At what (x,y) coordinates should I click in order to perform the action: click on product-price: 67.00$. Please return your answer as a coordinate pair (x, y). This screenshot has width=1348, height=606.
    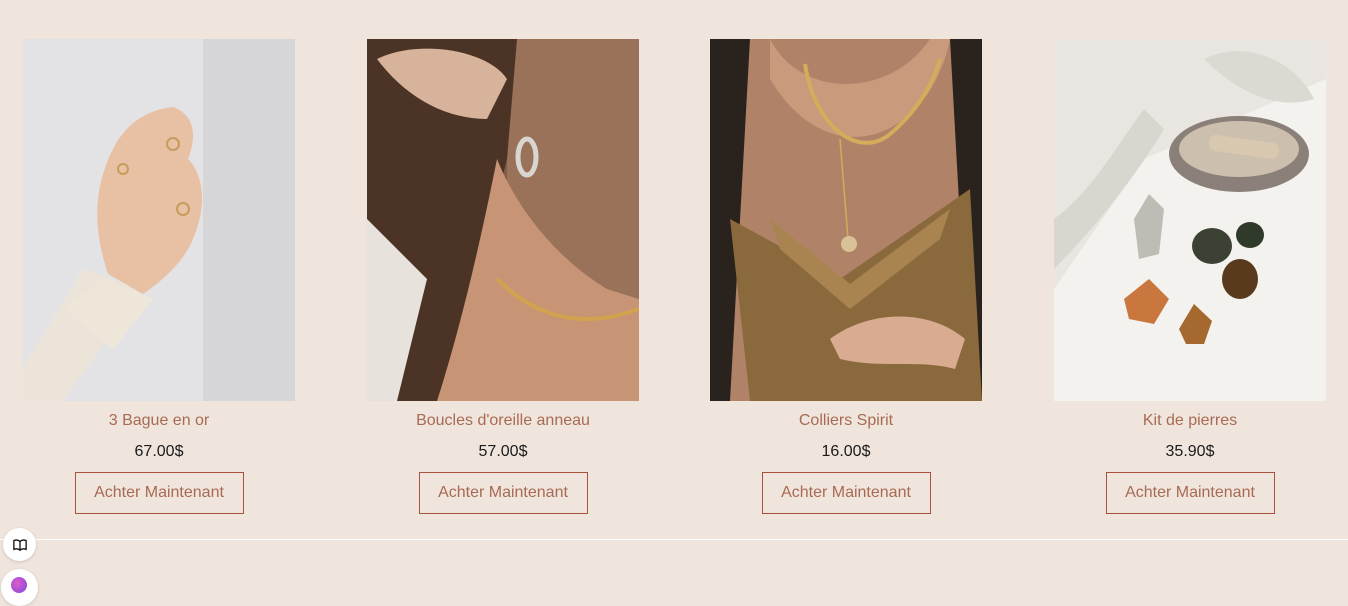
    Looking at the image, I should click on (159, 451).